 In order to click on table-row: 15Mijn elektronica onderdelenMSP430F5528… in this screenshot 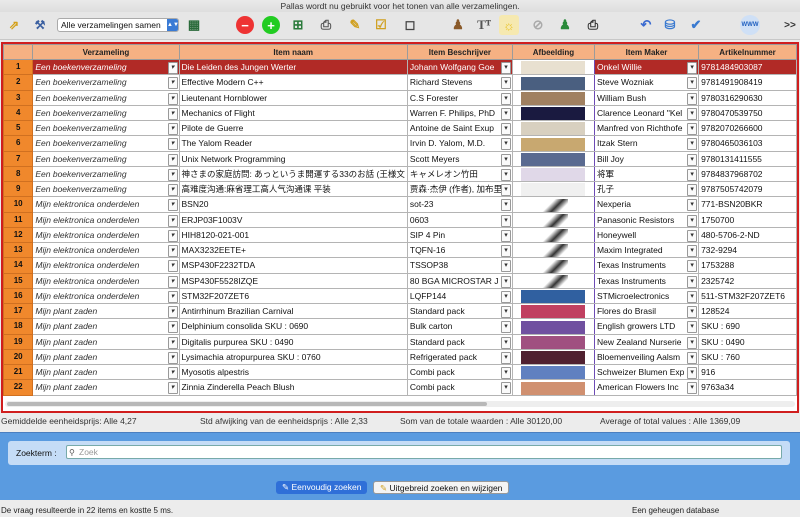, I will do `click(400, 280)`.